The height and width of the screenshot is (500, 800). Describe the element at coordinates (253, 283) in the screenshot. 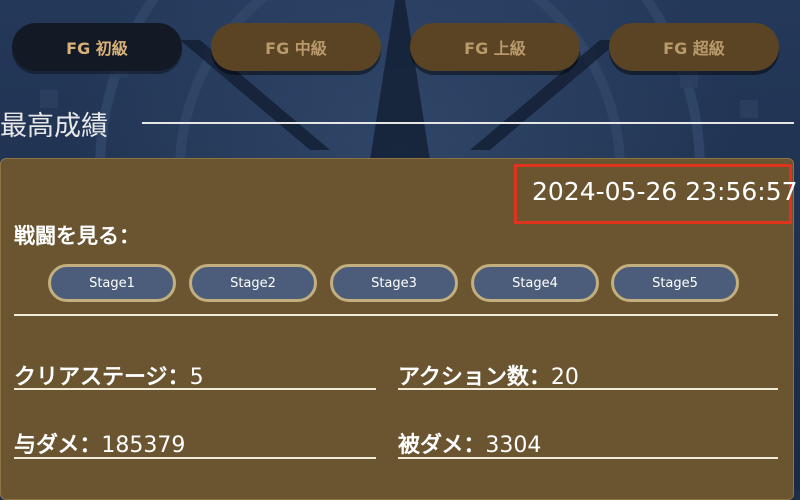

I see `stage2-button: Stage2` at that location.